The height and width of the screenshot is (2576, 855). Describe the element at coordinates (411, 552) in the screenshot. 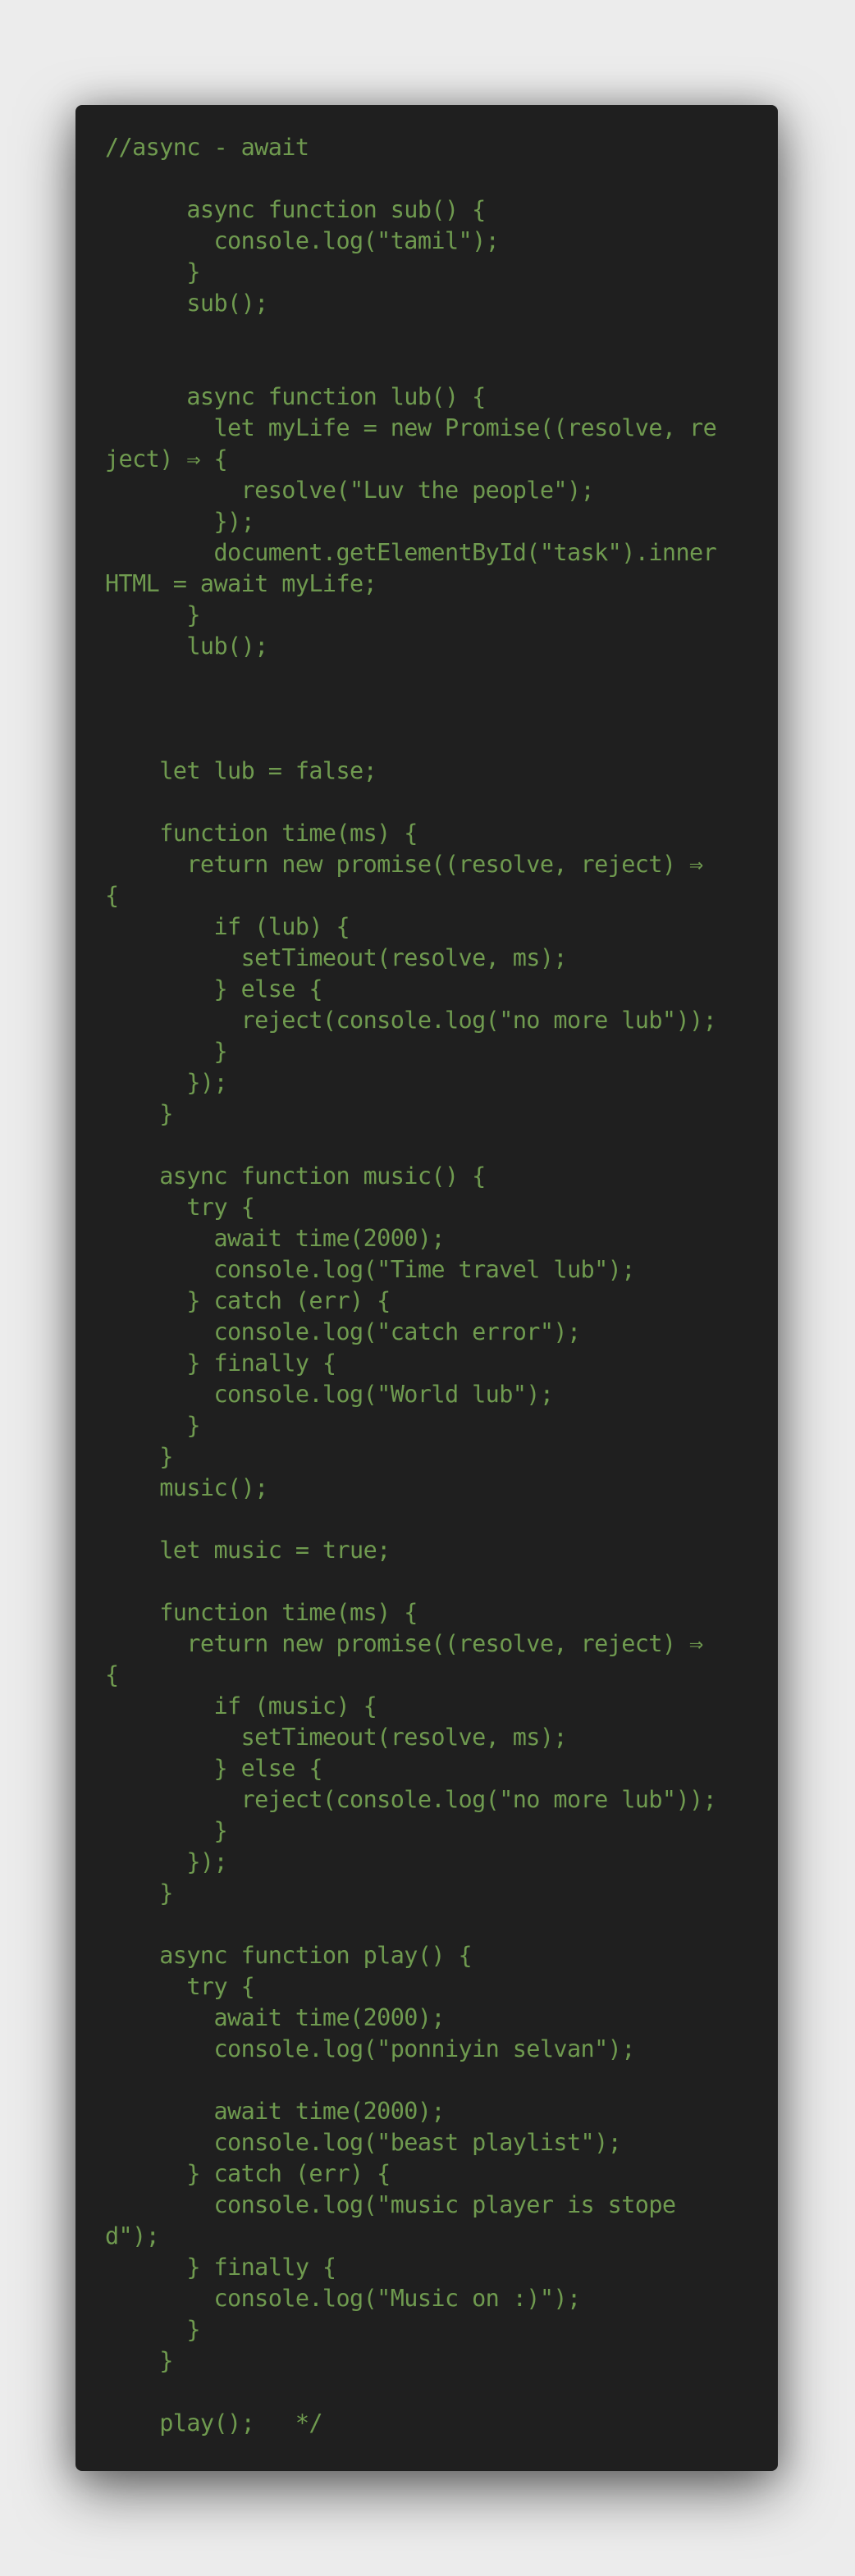

I see `code-line: document.getElementById("task").inner` at that location.